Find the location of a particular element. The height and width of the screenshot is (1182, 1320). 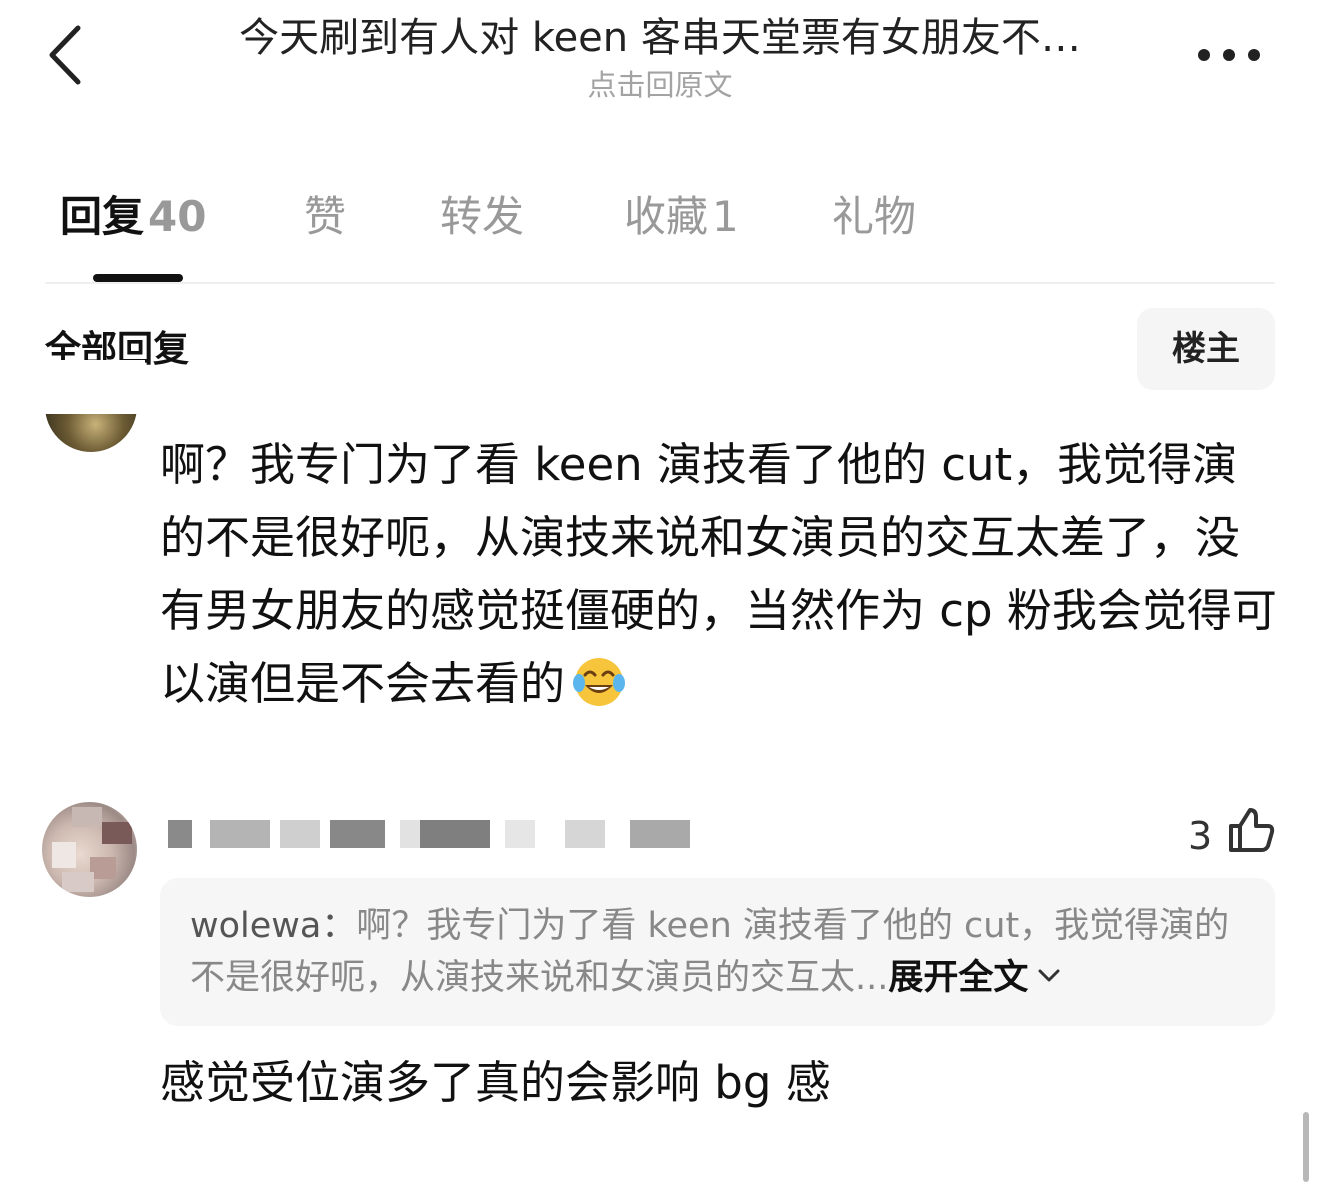

quoted-username: wolewa： is located at coordinates (273, 926).